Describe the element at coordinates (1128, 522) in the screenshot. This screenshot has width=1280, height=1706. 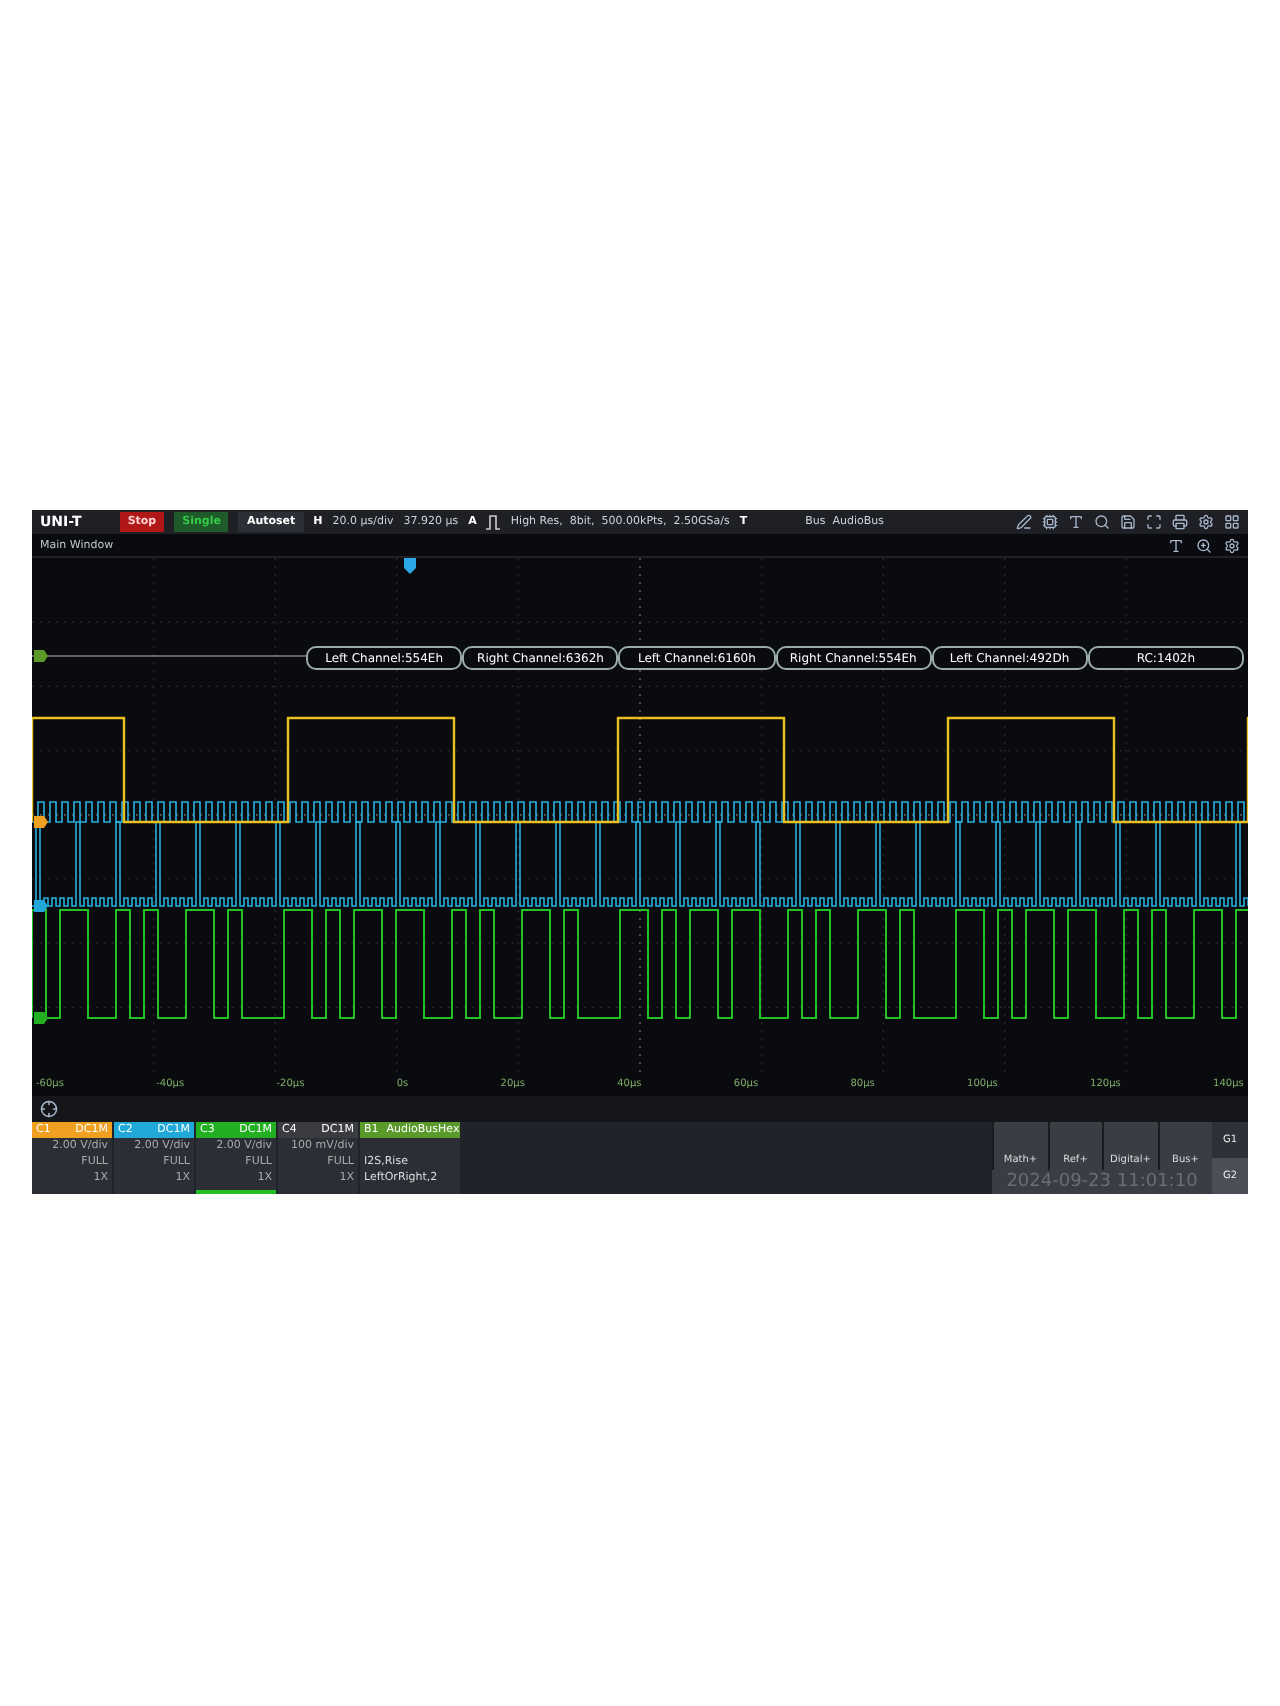
I see `save-icon` at that location.